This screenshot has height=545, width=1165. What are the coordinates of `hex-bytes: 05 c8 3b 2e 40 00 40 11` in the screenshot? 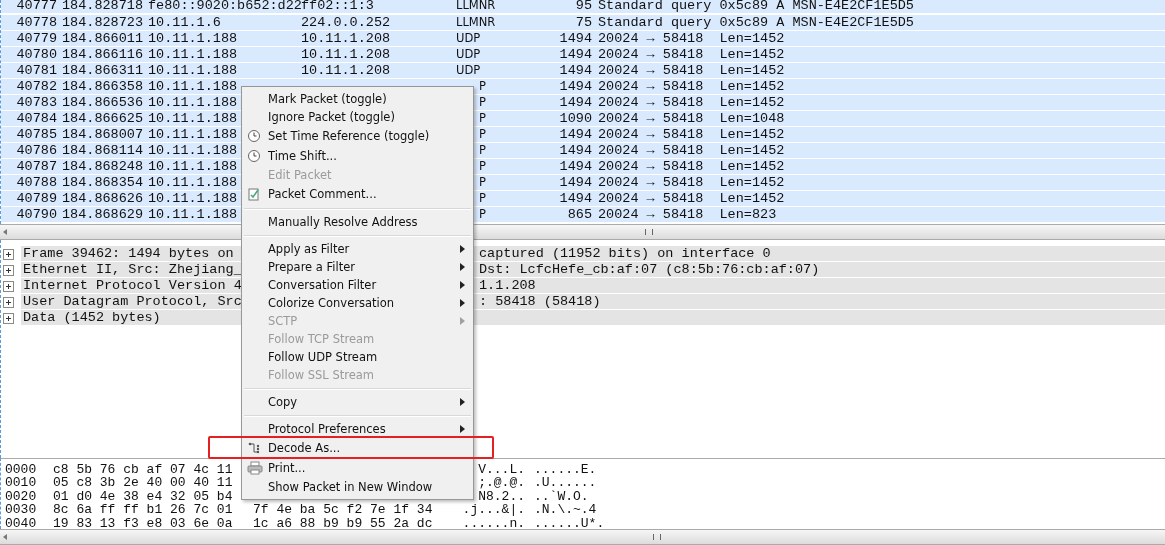 It's located at (143, 483).